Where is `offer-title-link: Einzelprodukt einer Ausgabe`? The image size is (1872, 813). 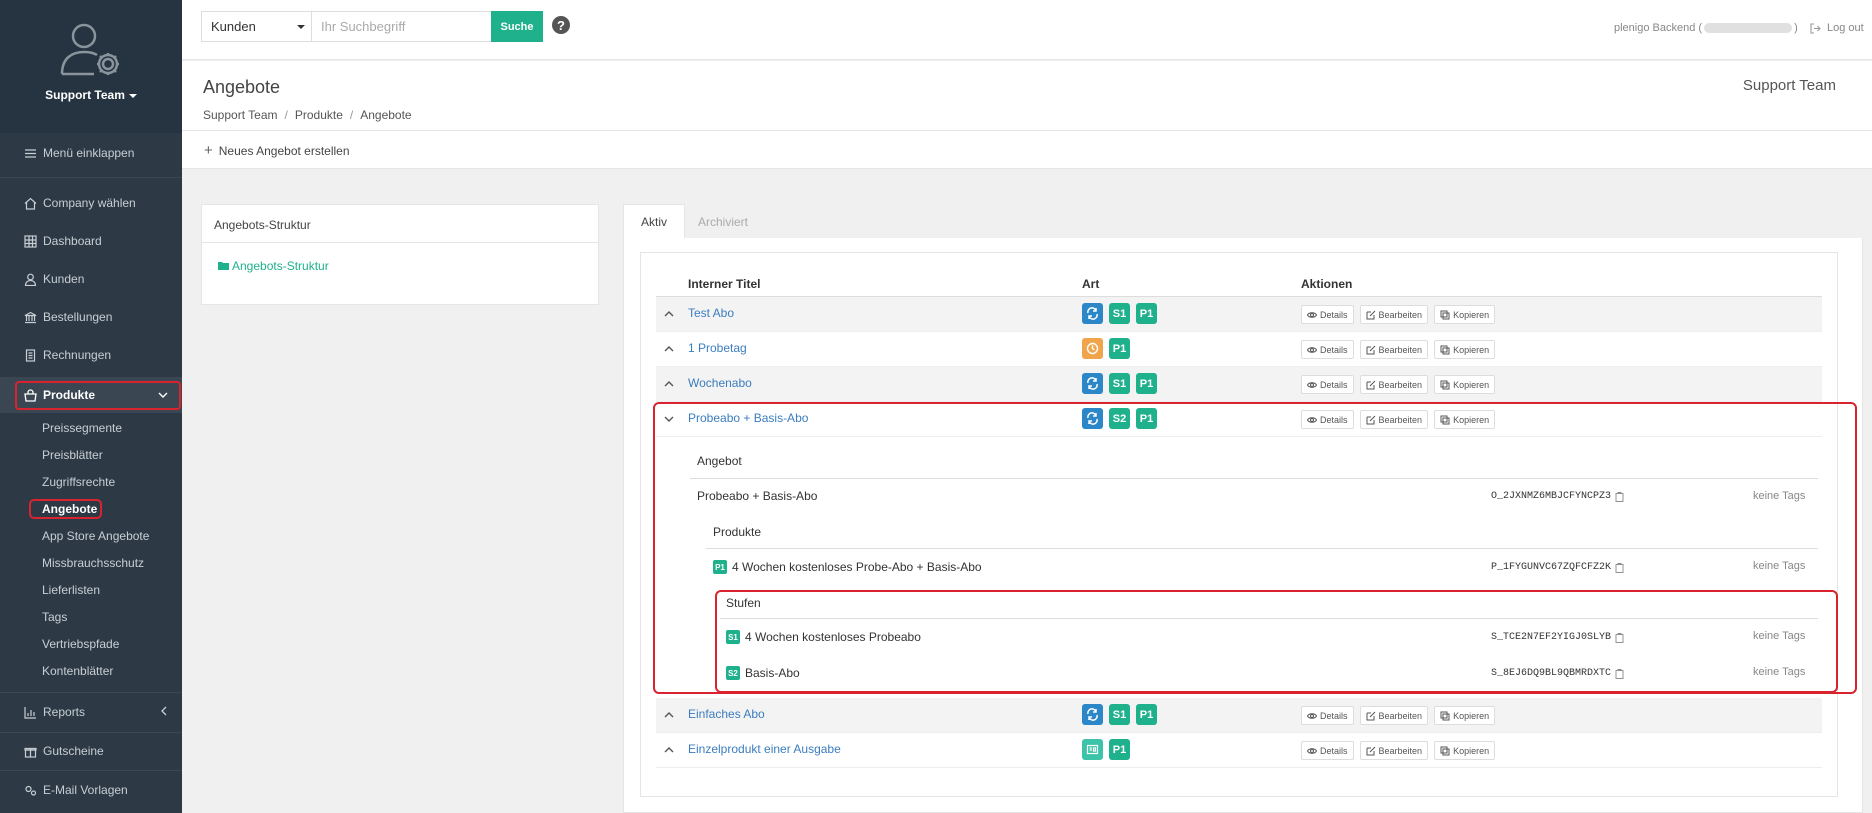 offer-title-link: Einzelprodukt einer Ausgabe is located at coordinates (764, 749).